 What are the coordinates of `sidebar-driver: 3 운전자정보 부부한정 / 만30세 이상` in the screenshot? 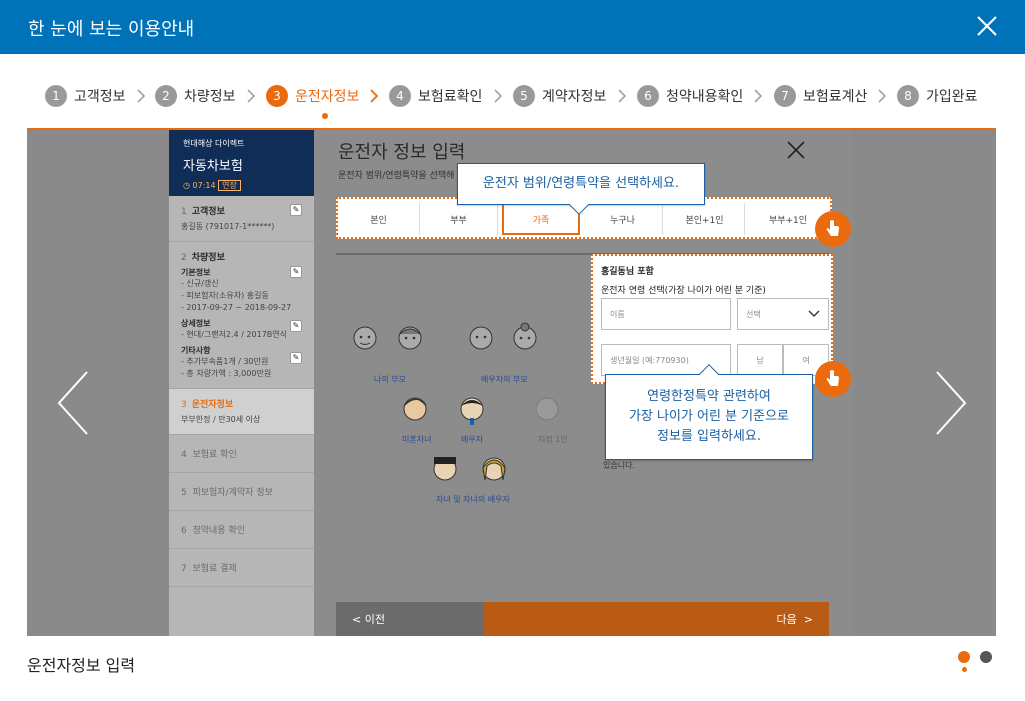 It's located at (241, 412).